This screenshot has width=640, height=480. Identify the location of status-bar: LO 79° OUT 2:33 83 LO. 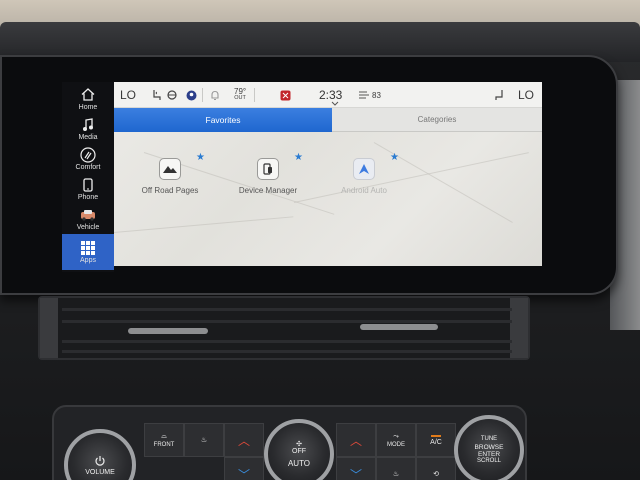
(328, 95).